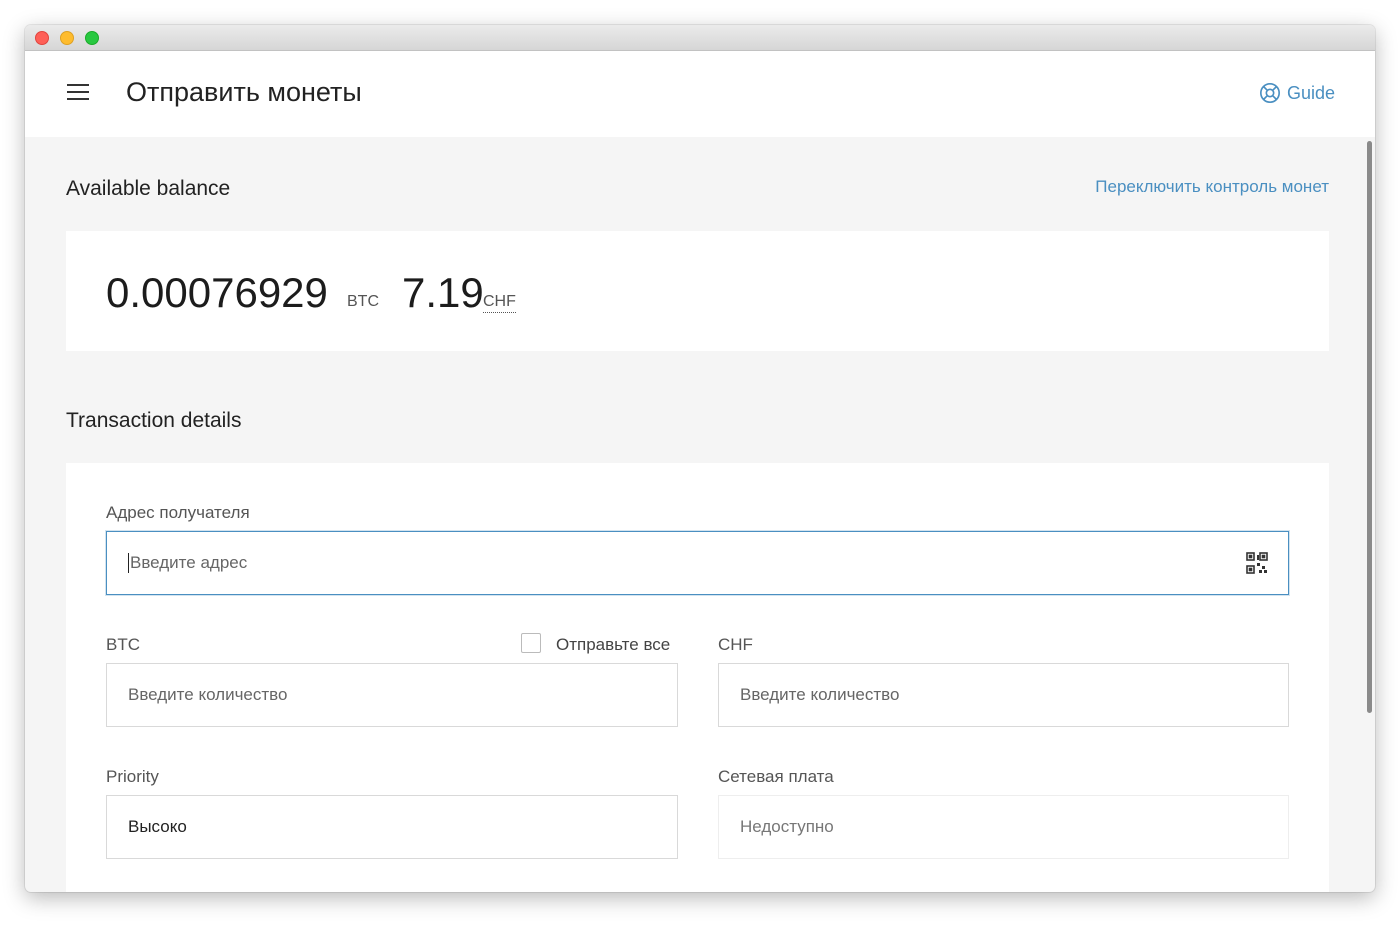 This screenshot has height=925, width=1400. Describe the element at coordinates (392, 827) in the screenshot. I see `priority-select: Высоко` at that location.